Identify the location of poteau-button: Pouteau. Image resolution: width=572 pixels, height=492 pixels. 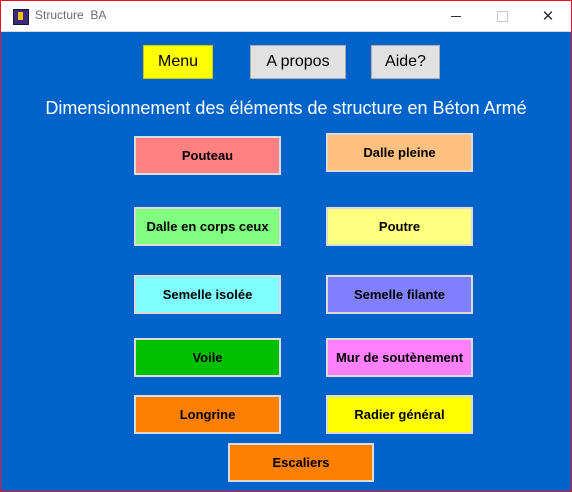
(207, 155).